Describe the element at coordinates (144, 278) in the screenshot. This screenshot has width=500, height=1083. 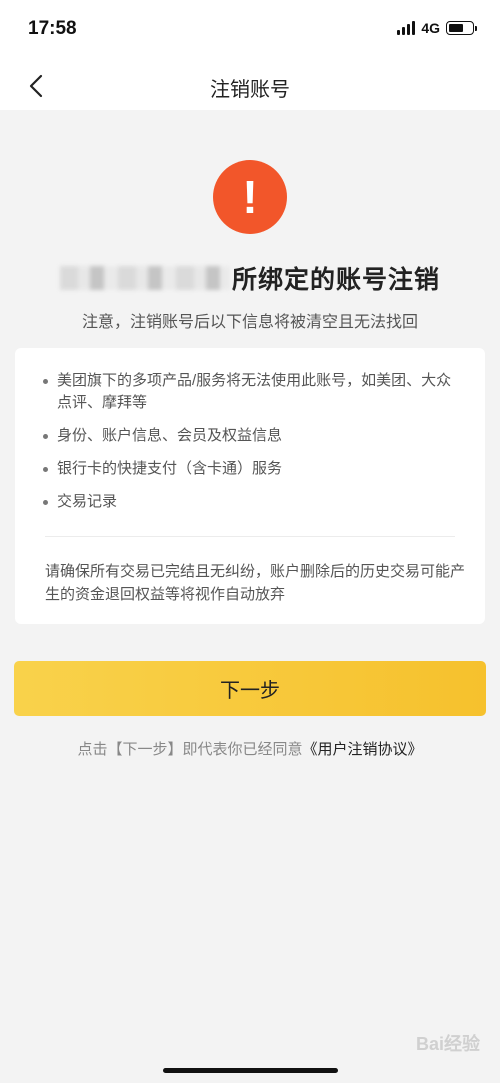
I see `redacted-account` at that location.